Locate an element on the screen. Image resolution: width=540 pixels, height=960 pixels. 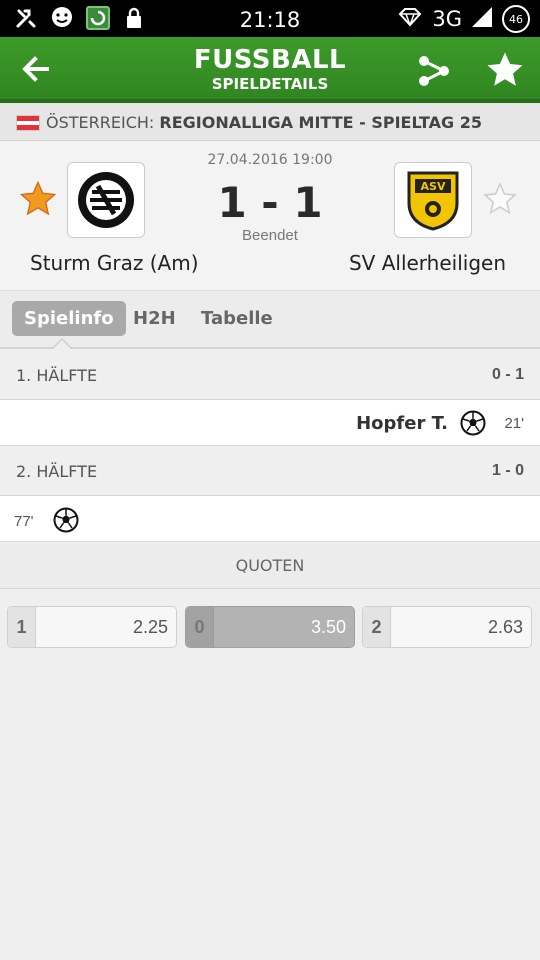
star-icon is located at coordinates (505, 69).